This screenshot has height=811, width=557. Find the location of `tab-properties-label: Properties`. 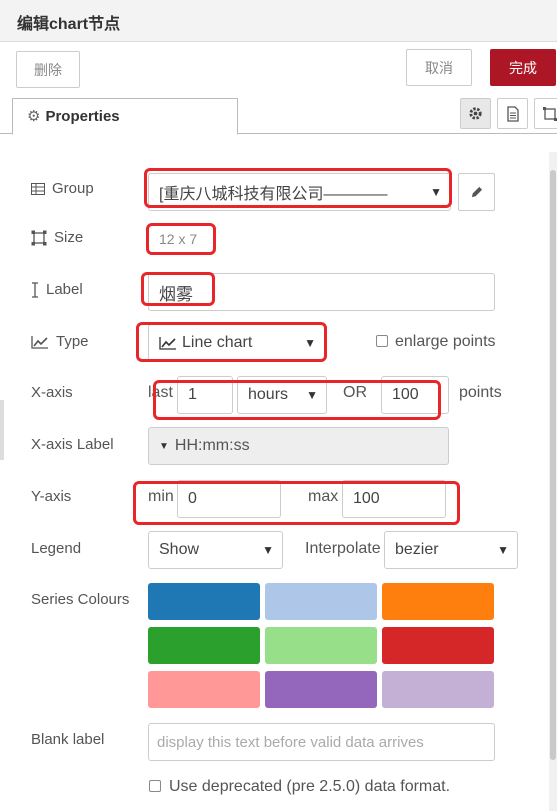

tab-properties-label: Properties is located at coordinates (82, 116).